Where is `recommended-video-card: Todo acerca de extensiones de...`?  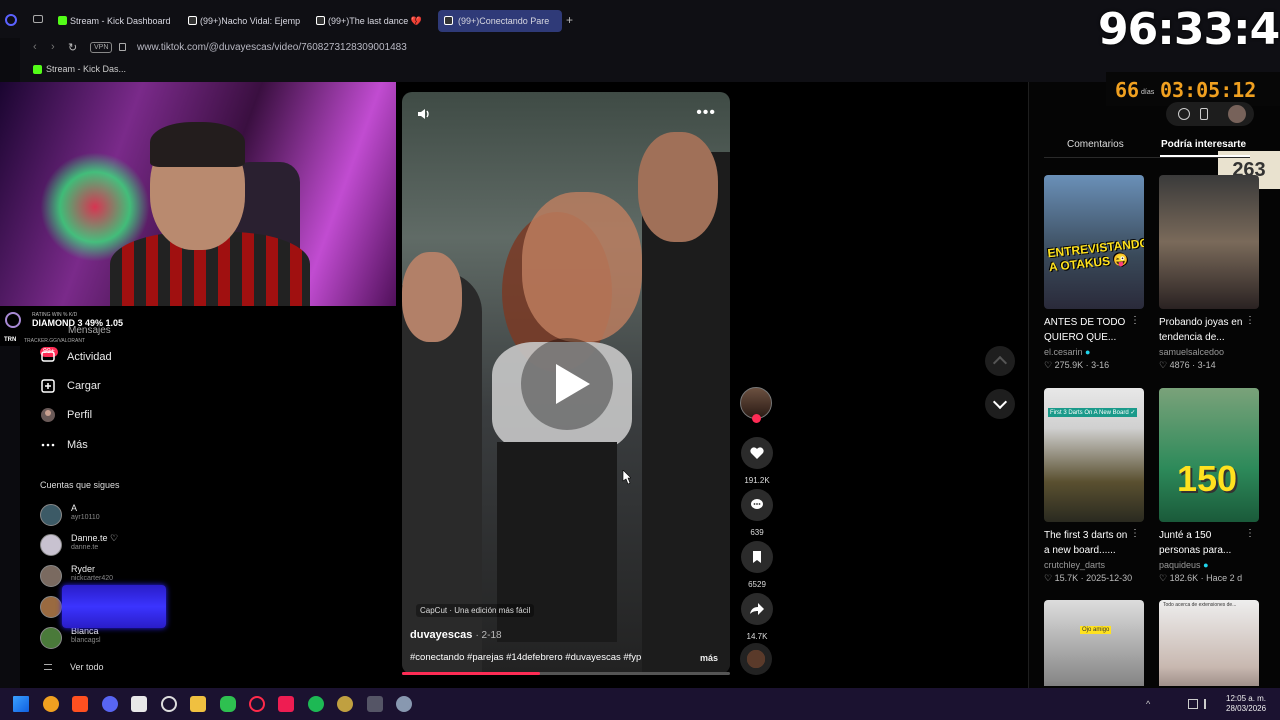
recommended-video-card: Todo acerca de extensiones de... is located at coordinates (1209, 643).